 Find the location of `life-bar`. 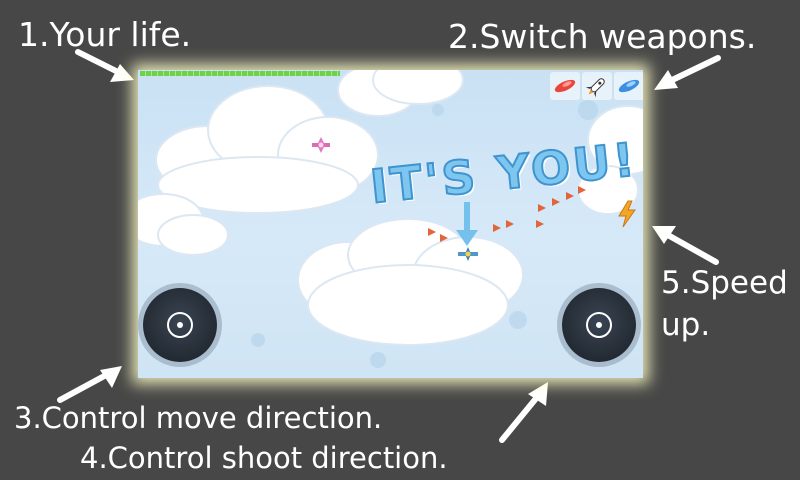

life-bar is located at coordinates (240, 73).